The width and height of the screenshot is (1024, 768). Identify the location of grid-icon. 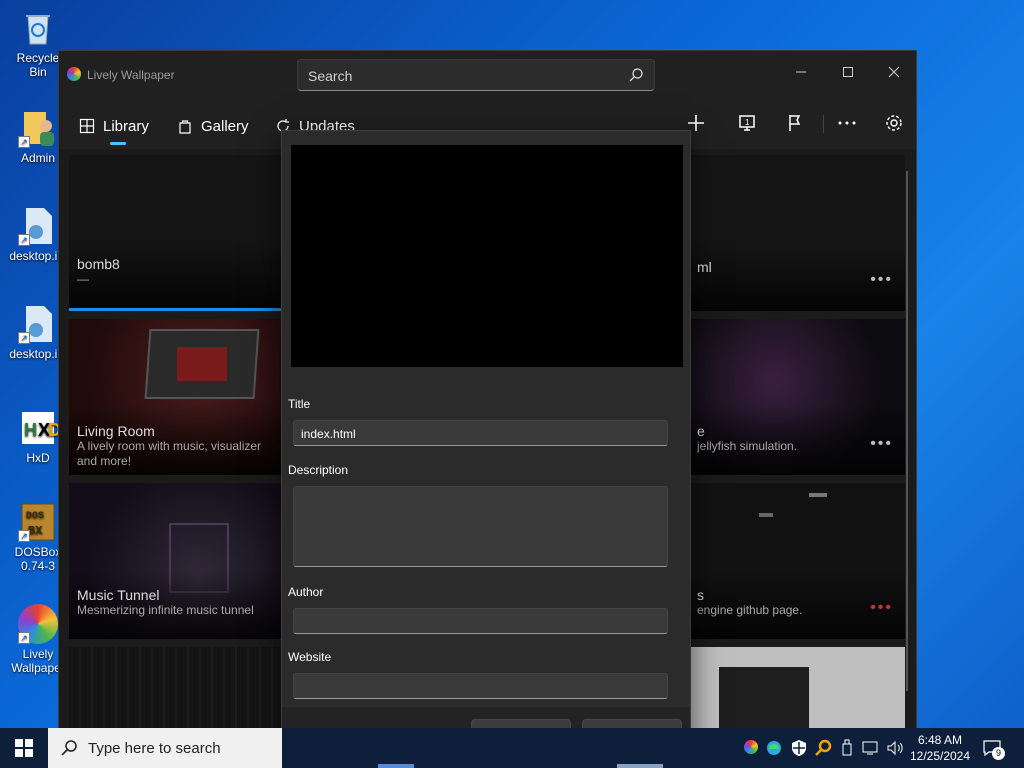
(87, 126).